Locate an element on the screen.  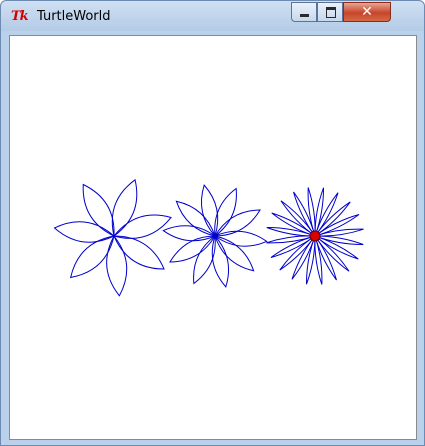
window-title: TurtleWorld is located at coordinates (74, 16).